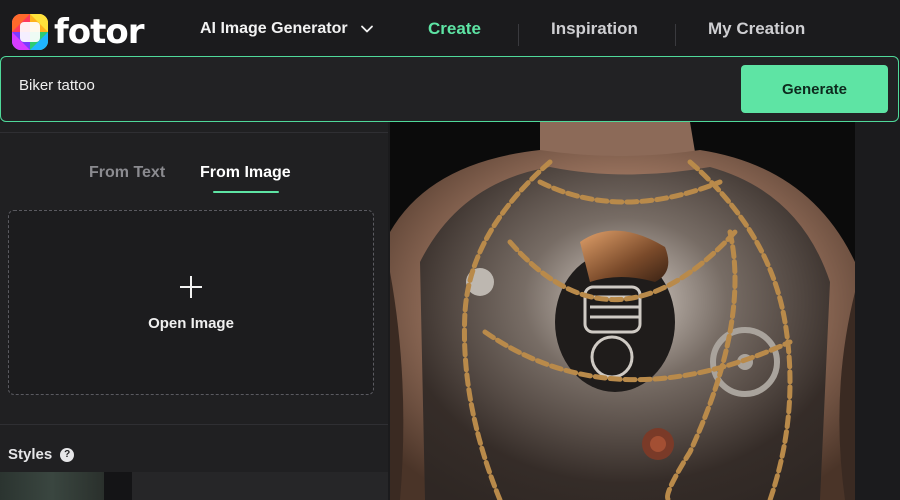 The height and width of the screenshot is (500, 900). I want to click on ai-image-generator-menu: AI Image Generator, so click(287, 29).